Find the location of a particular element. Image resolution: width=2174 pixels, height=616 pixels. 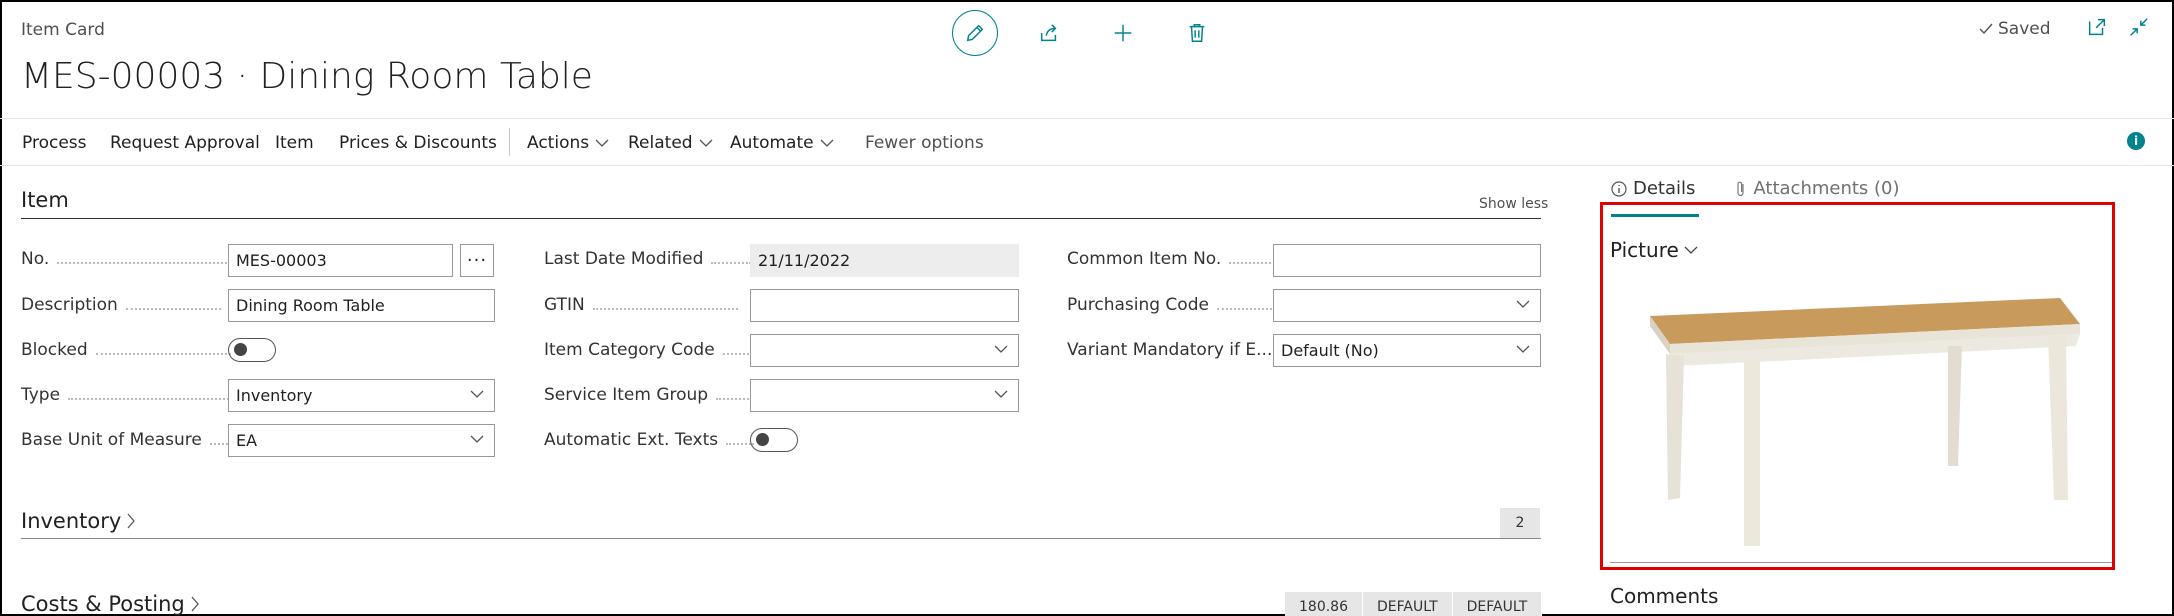

description-input: Dining Room Table is located at coordinates (361, 305).